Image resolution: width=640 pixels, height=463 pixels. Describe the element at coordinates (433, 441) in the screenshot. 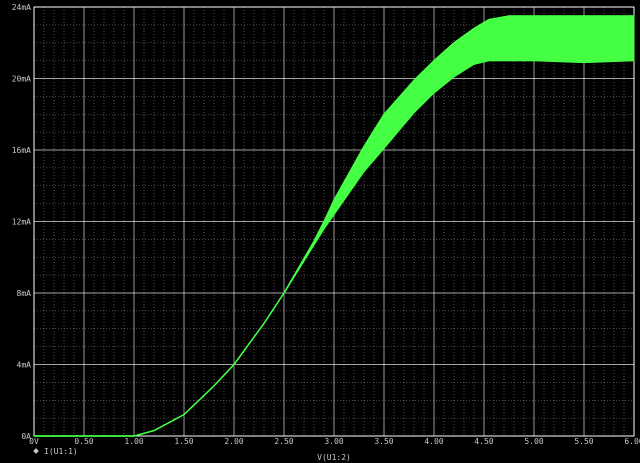

I see `x-tick-label: 4.00` at that location.